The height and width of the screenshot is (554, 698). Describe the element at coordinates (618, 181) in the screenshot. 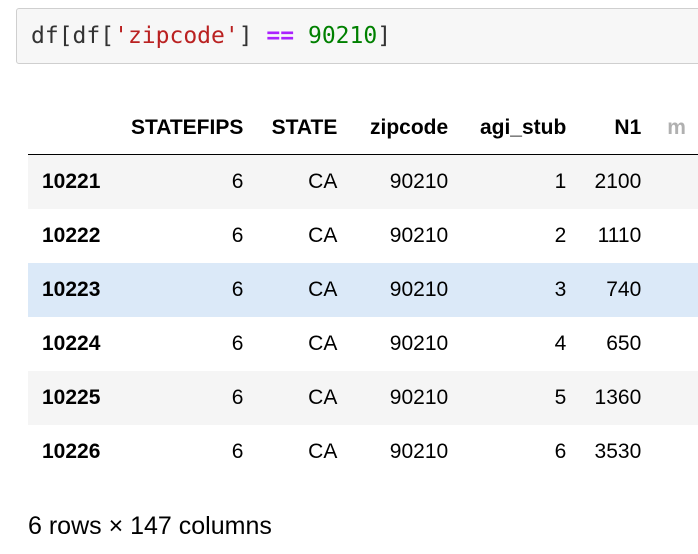

I see `cell-n1: 2100` at that location.